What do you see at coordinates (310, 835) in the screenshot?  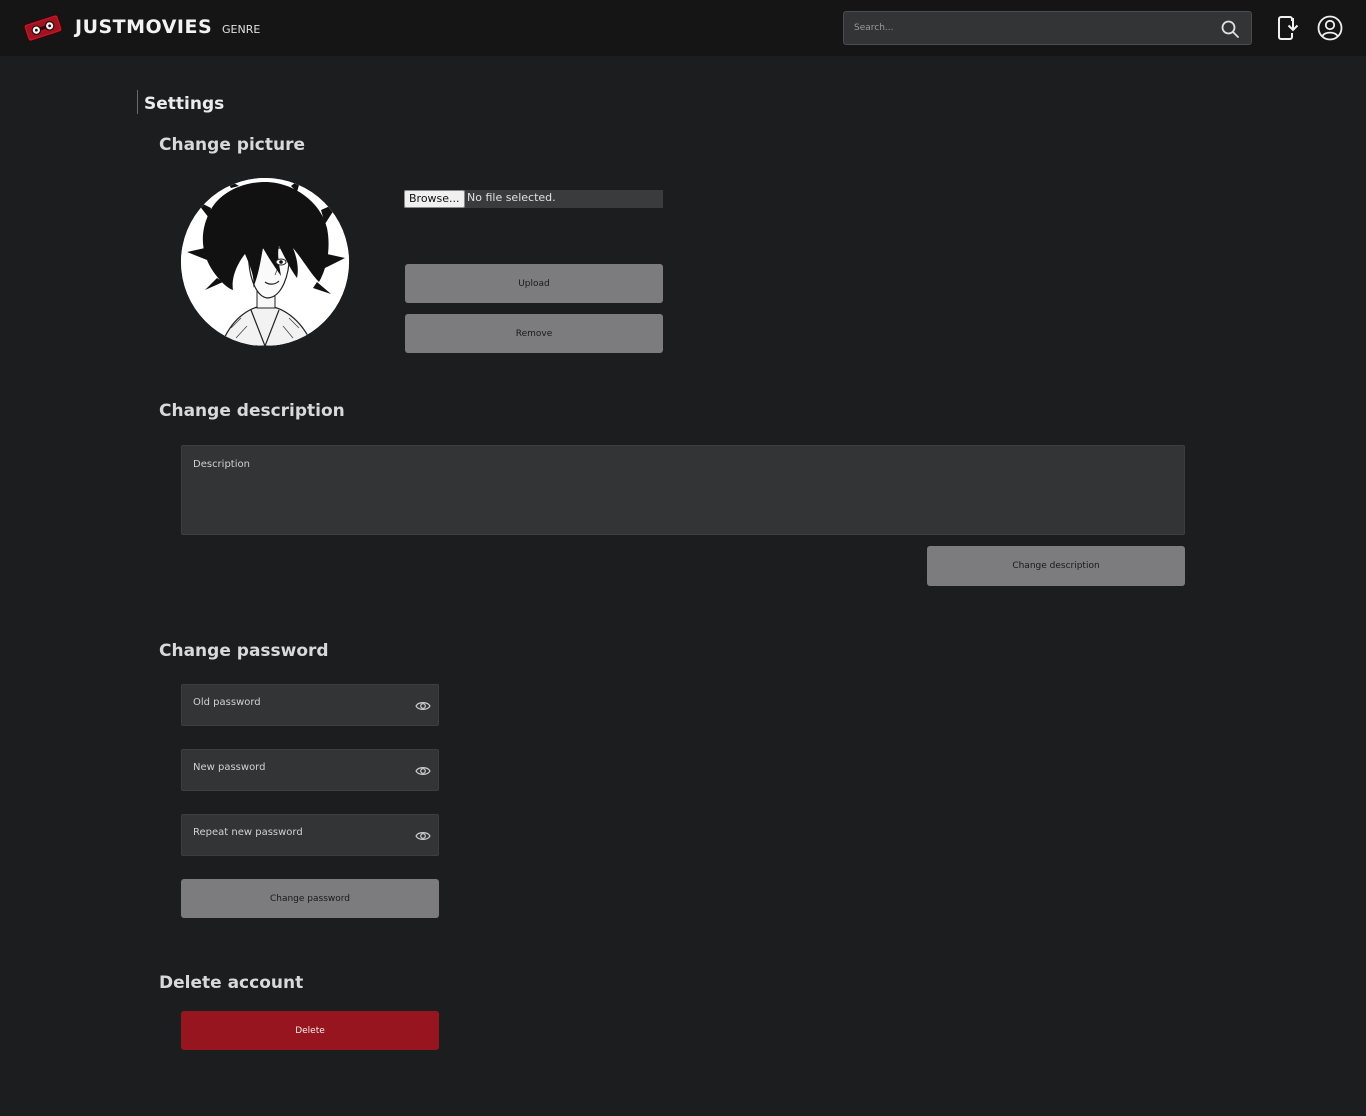 I see `repeat-password-field: Repeat new password` at bounding box center [310, 835].